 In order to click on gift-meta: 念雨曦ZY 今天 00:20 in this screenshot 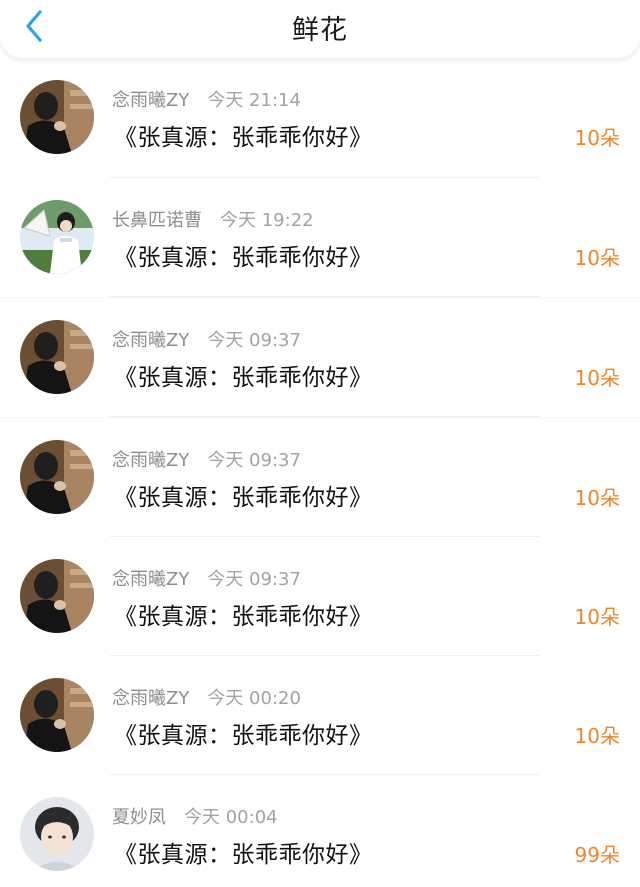, I will do `click(206, 697)`.